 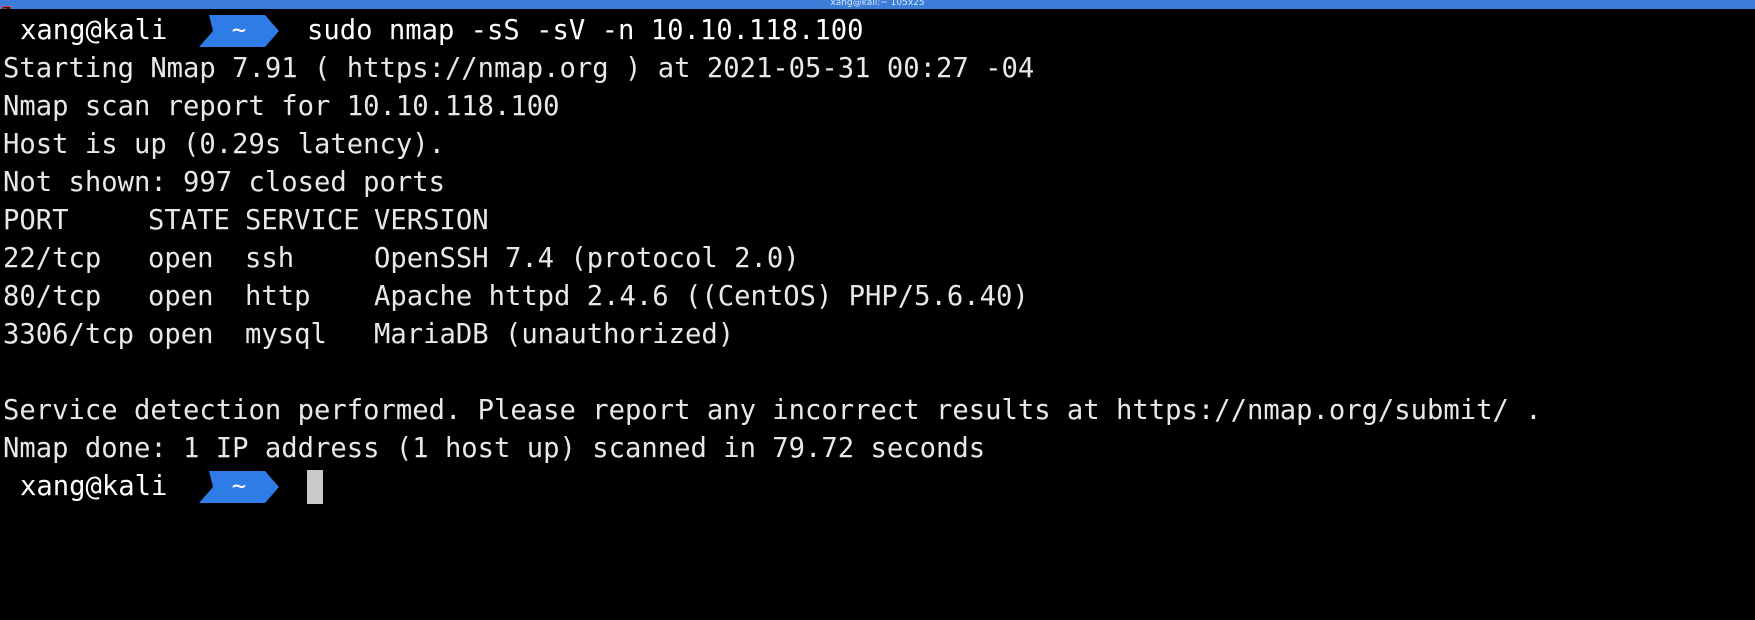 What do you see at coordinates (877, 221) in the screenshot?
I see `ports-table-header: PORT STATE SERVICE VERSION` at bounding box center [877, 221].